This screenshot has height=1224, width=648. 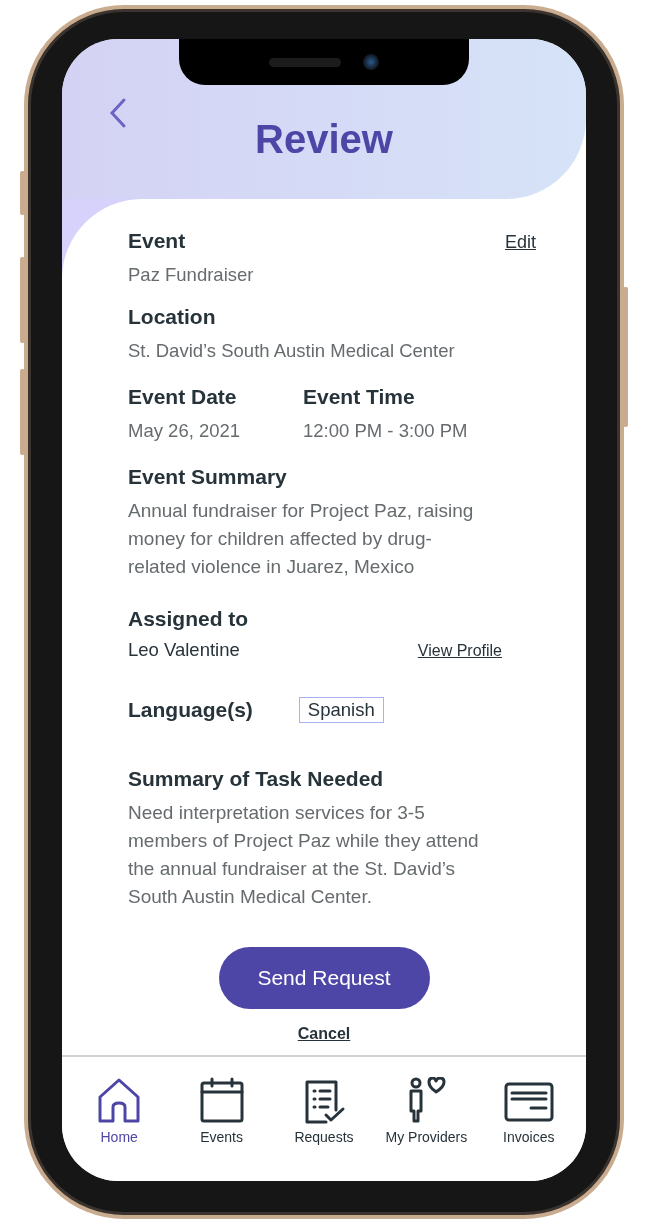 I want to click on page-title: Review, so click(x=324, y=139).